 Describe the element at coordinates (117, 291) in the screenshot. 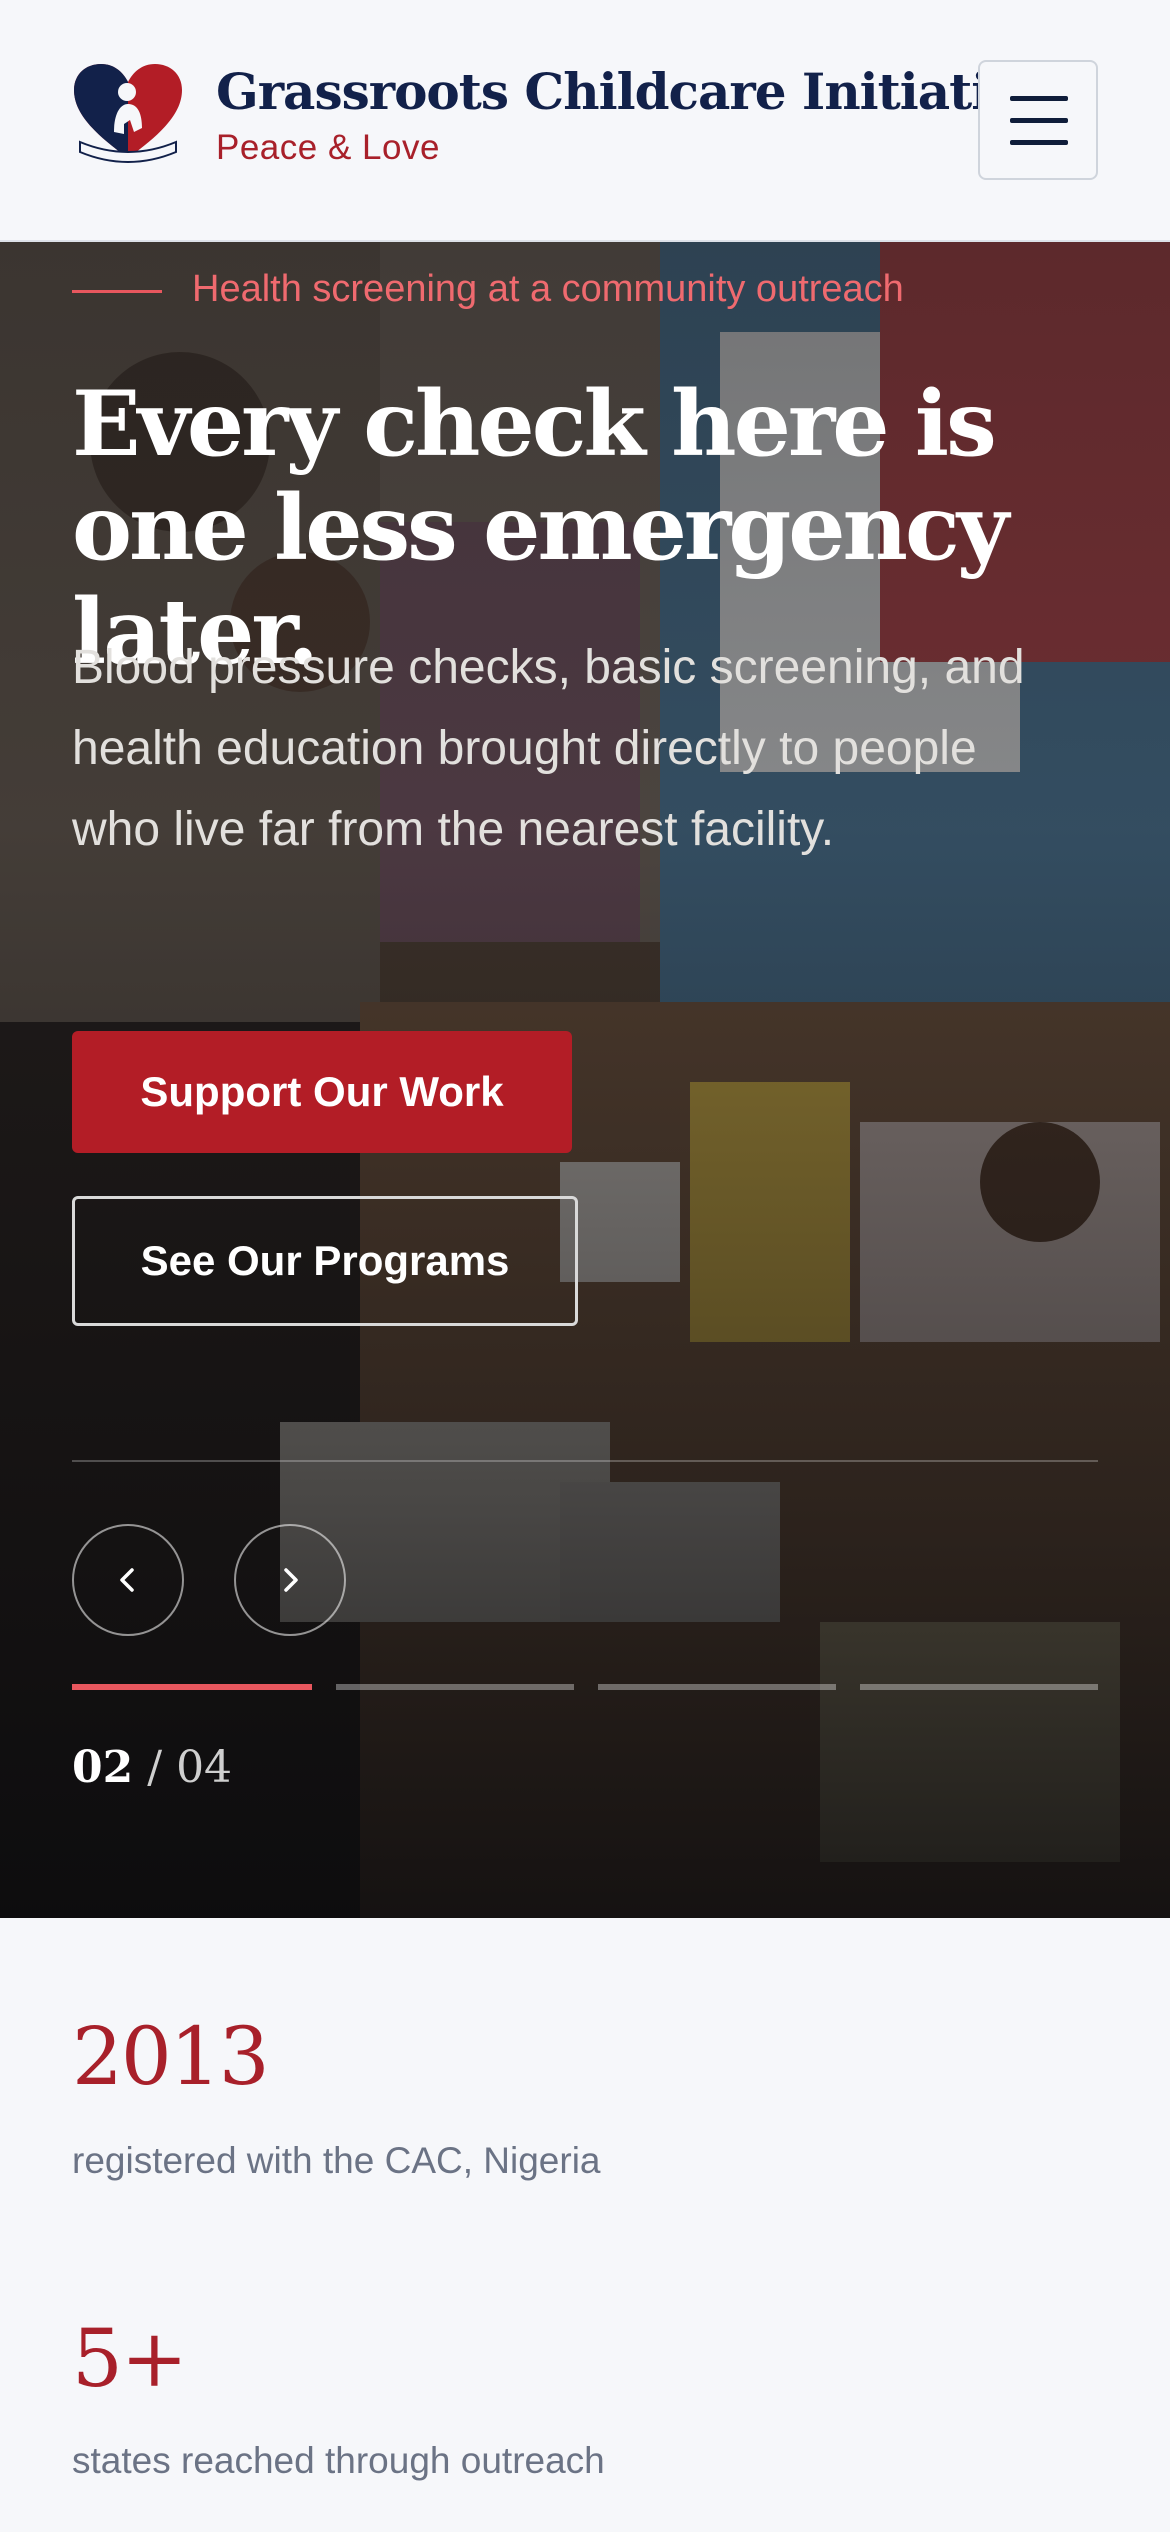

I see `eyebrow-line` at that location.